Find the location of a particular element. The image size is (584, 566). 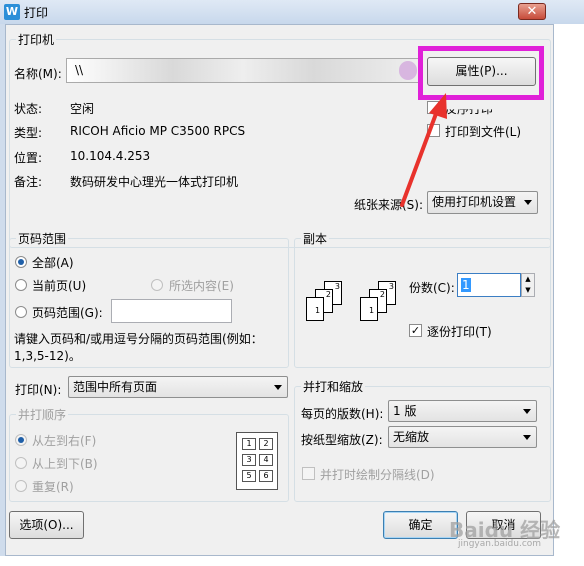

type-label: 类型: is located at coordinates (28, 133).